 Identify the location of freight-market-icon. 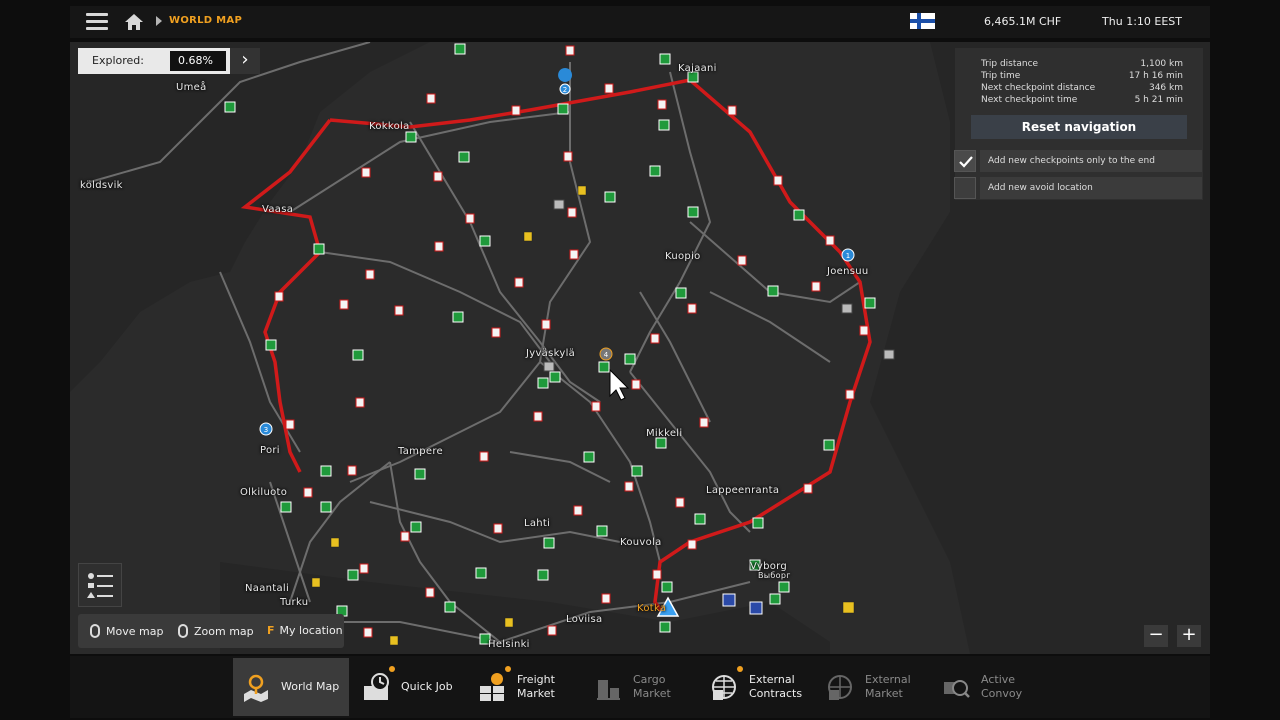
(492, 687).